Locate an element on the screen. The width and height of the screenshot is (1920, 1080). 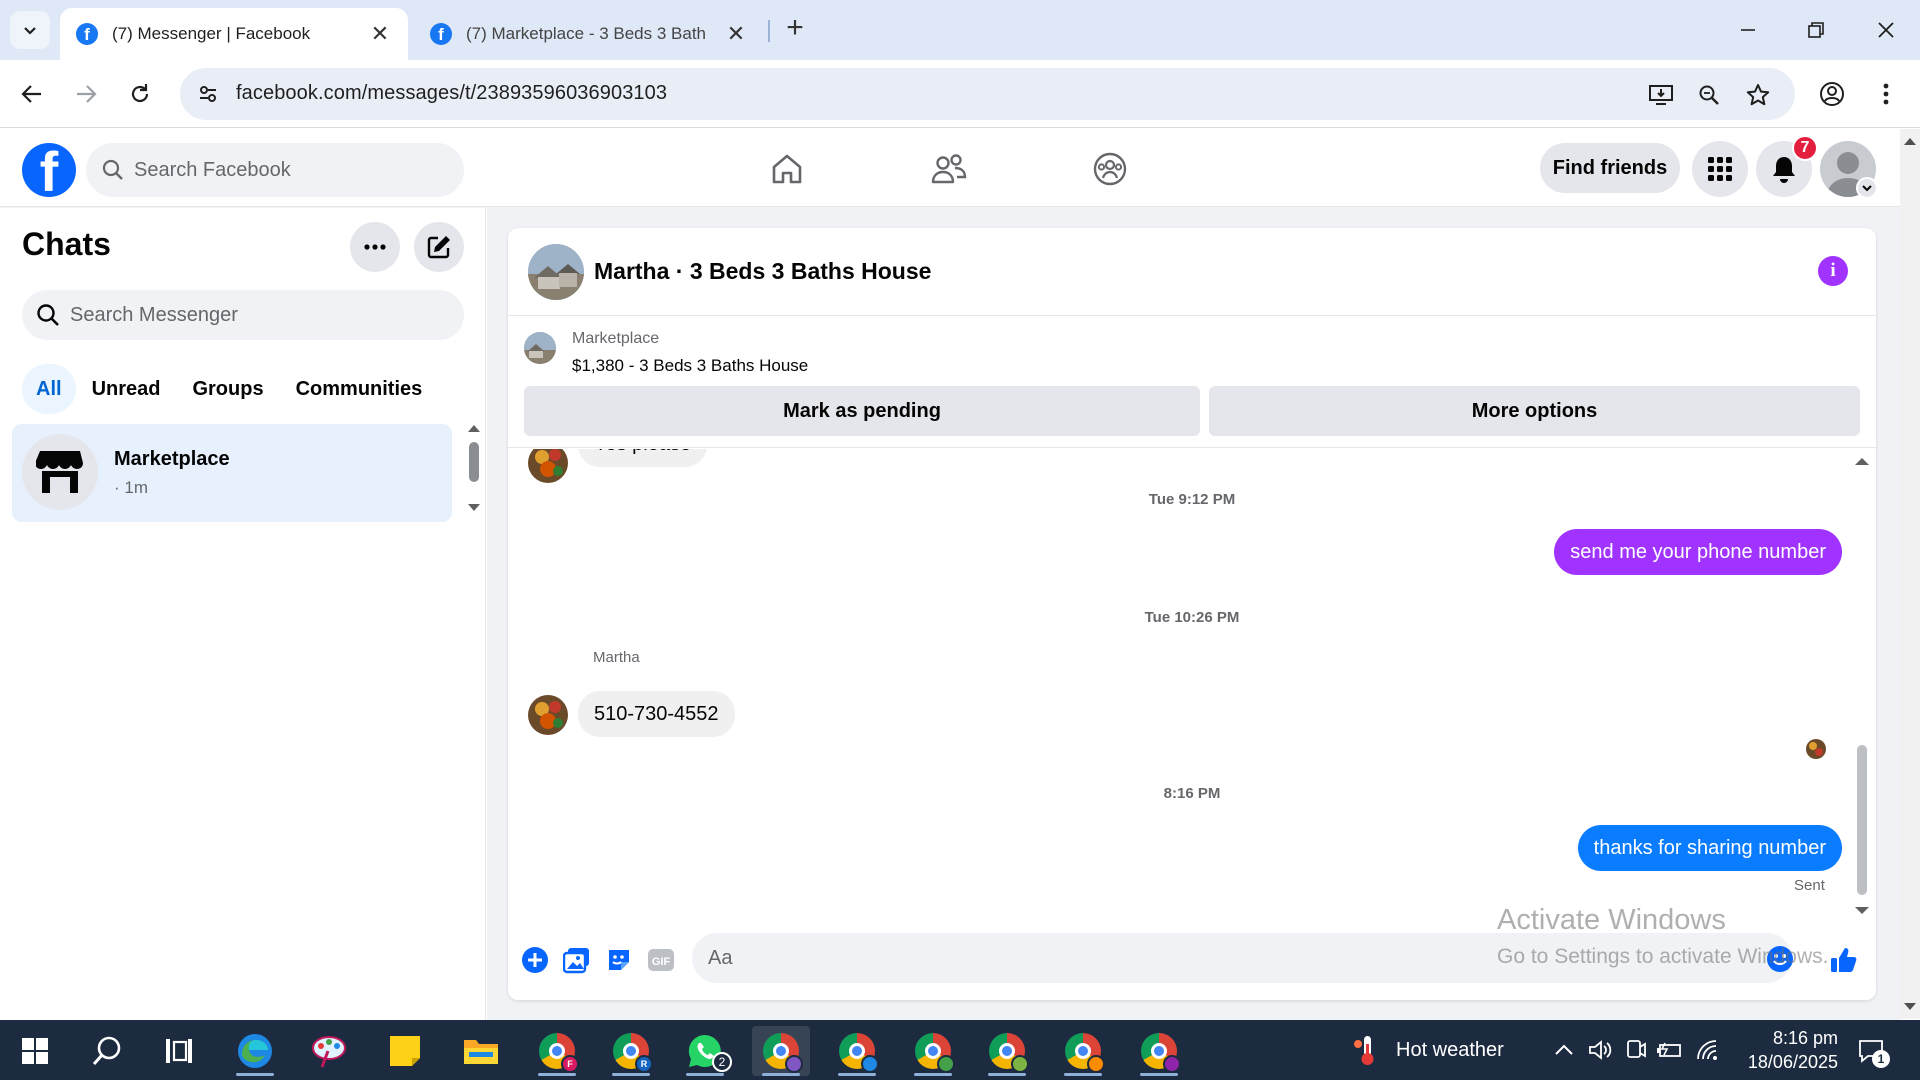
home-nav-button is located at coordinates (787, 169).